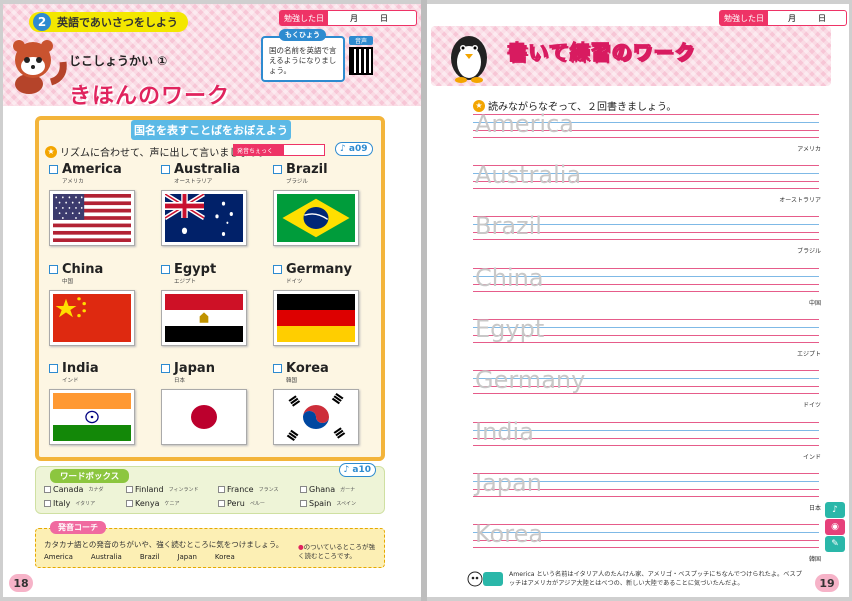 The image size is (852, 601). Describe the element at coordinates (118, 61) in the screenshot. I see `subtitle: じこしょうかい ①` at that location.